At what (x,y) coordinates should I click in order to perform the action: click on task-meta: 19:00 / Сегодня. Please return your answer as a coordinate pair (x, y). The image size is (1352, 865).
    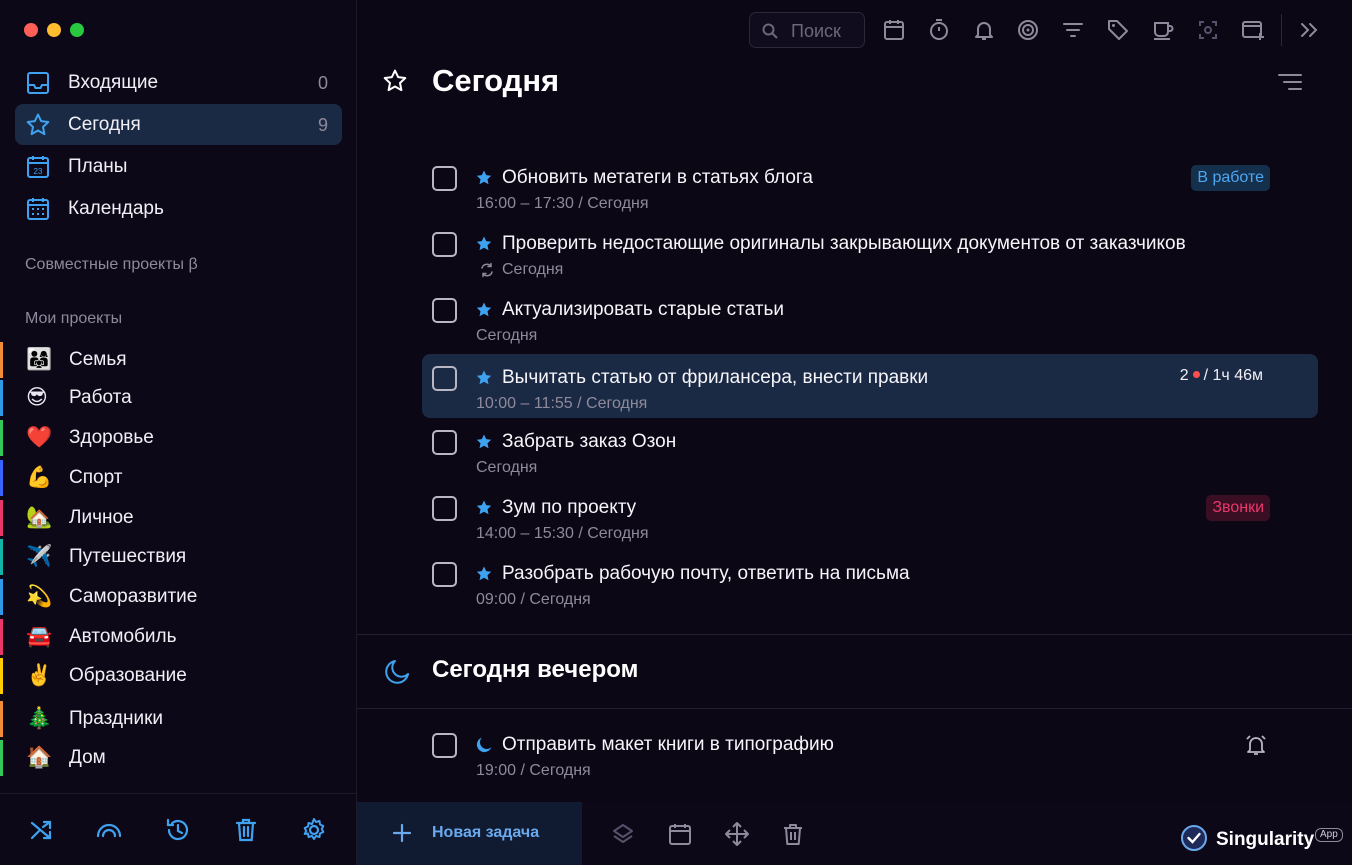
    Looking at the image, I should click on (533, 770).